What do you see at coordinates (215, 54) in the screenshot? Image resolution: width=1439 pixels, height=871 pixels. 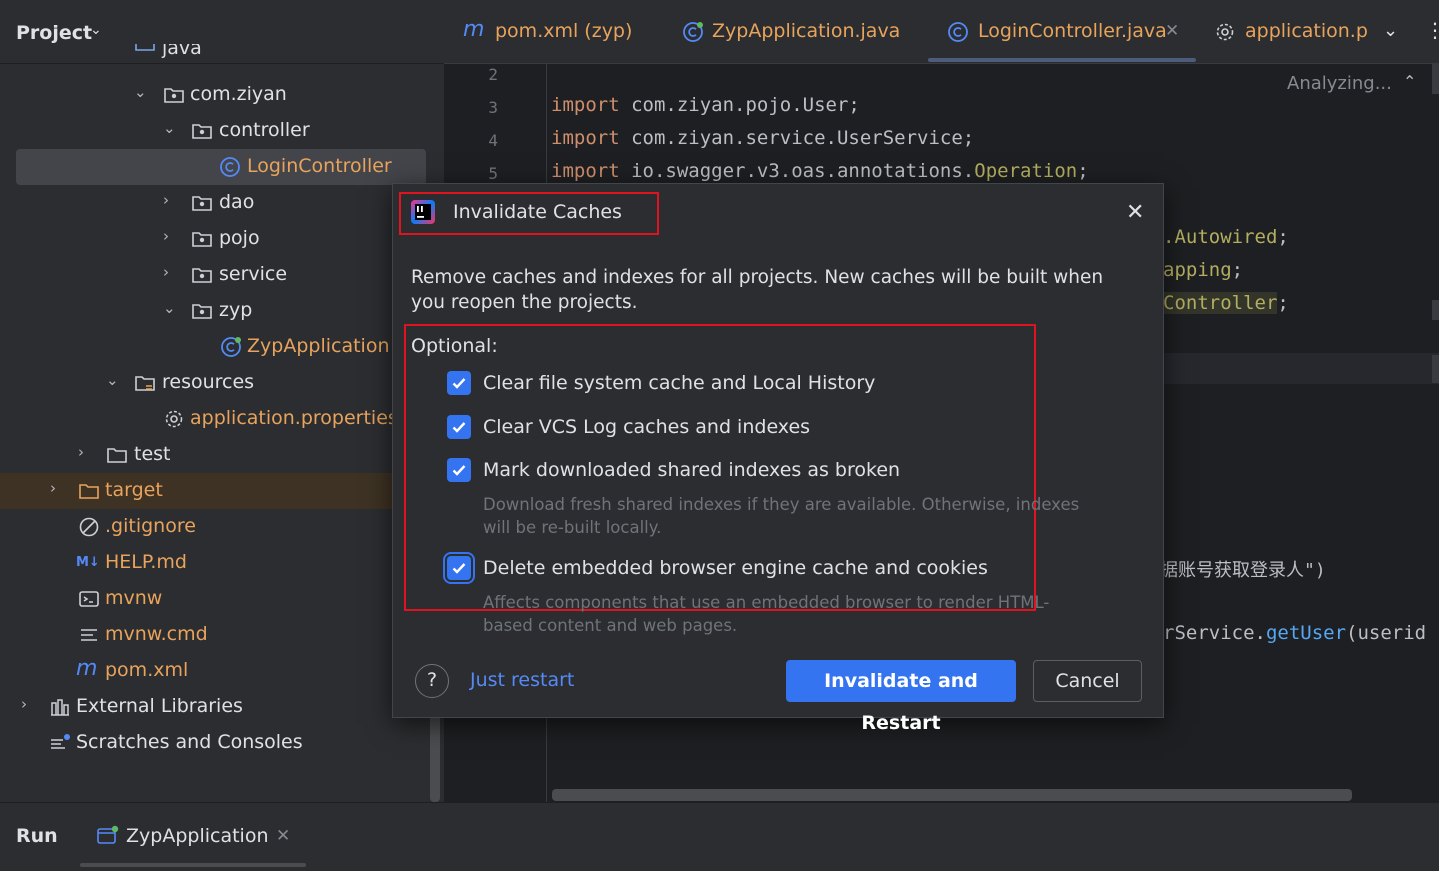 I see `tree-item-java: java` at bounding box center [215, 54].